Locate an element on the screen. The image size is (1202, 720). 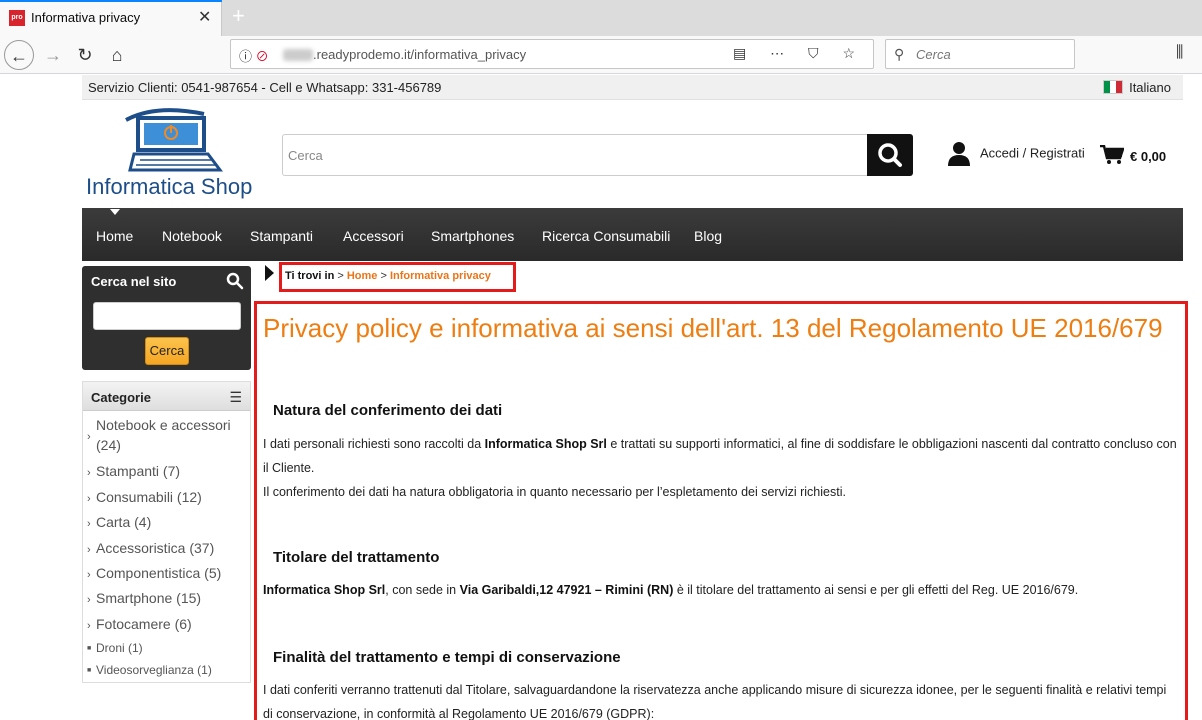
sidebar-search-title: Cerca nel sito is located at coordinates (134, 281).